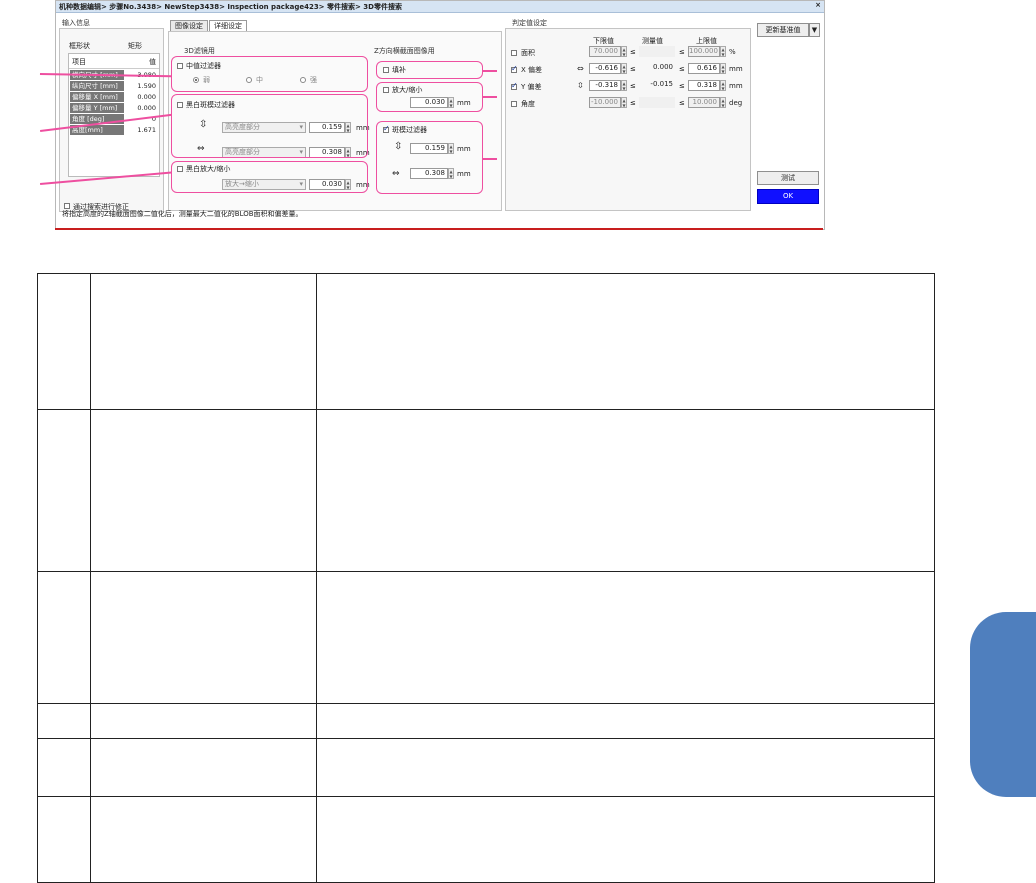 This screenshot has width=1036, height=883. I want to click on info-item-label: 偏移量 X [mm], so click(97, 97).